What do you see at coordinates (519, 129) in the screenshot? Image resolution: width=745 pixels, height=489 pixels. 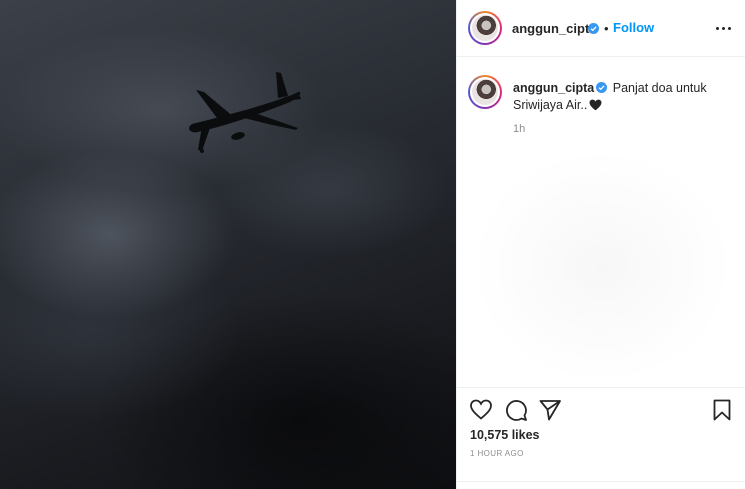 I see `caption-timestamp: 1h` at bounding box center [519, 129].